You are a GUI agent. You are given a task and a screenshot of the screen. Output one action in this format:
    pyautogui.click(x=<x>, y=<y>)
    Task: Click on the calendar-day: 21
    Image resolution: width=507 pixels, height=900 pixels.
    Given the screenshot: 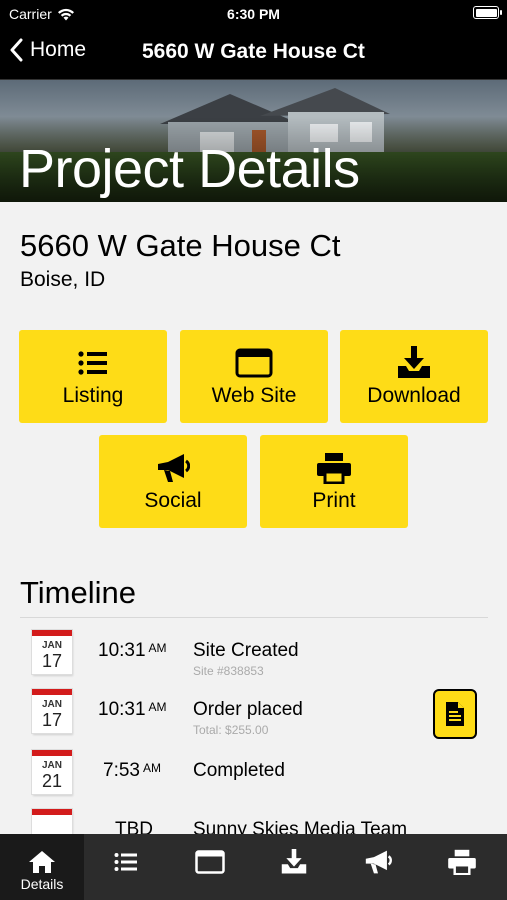 What is the action you would take?
    pyautogui.click(x=52, y=781)
    